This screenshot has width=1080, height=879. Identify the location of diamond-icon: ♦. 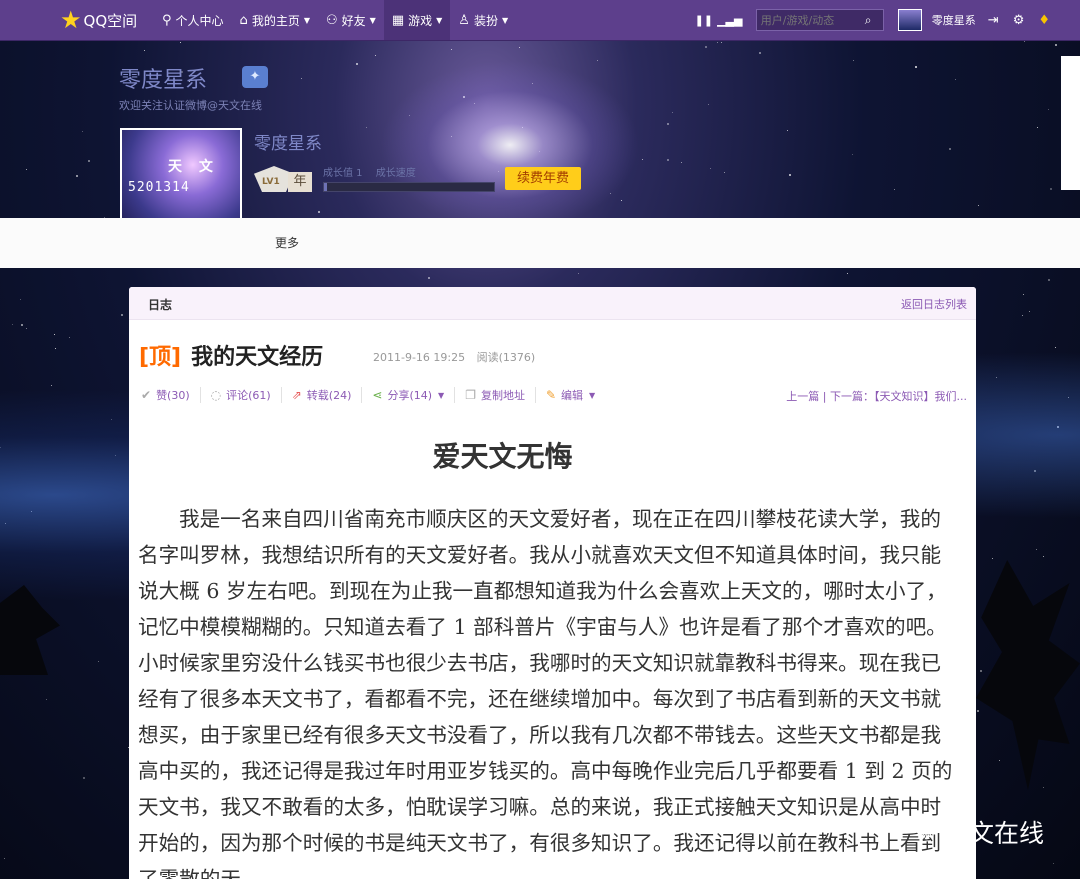
(1044, 20).